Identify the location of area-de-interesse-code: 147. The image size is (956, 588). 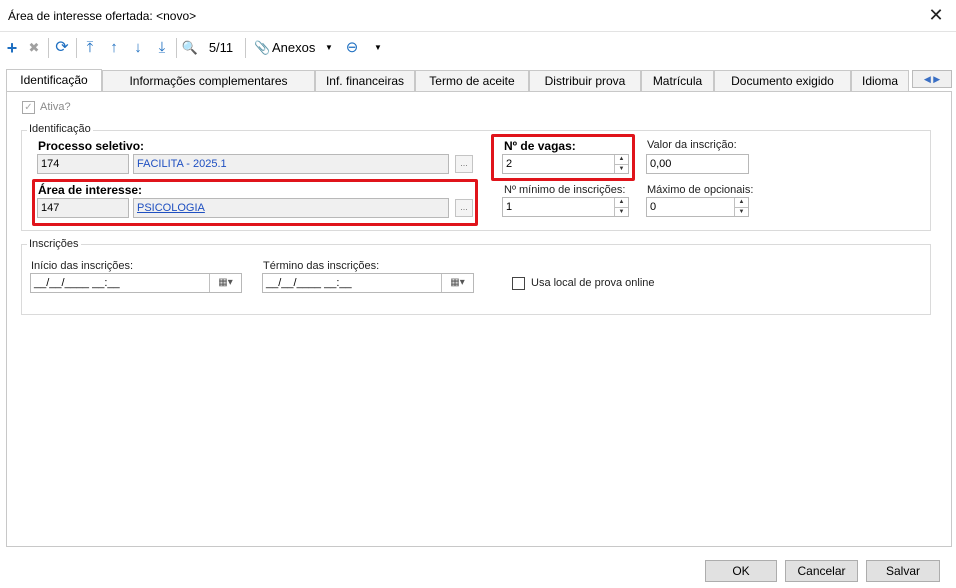
(83, 208).